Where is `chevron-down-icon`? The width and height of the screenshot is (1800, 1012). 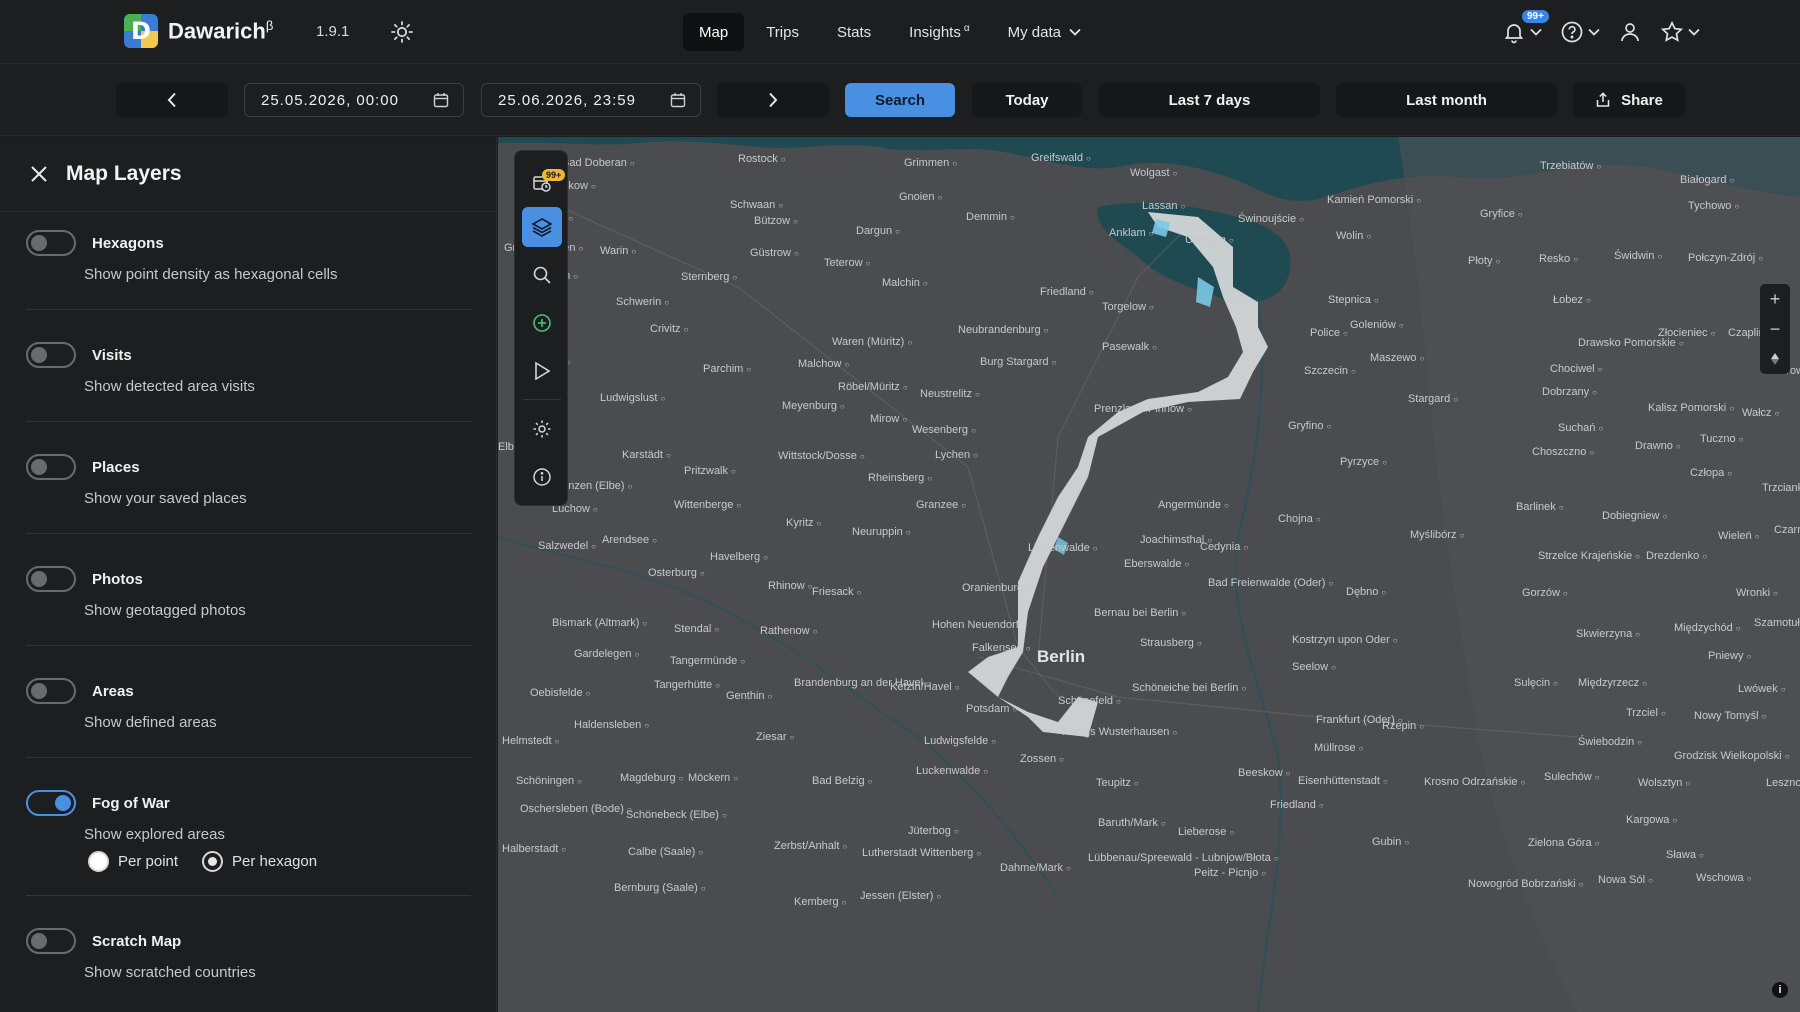 chevron-down-icon is located at coordinates (1694, 32).